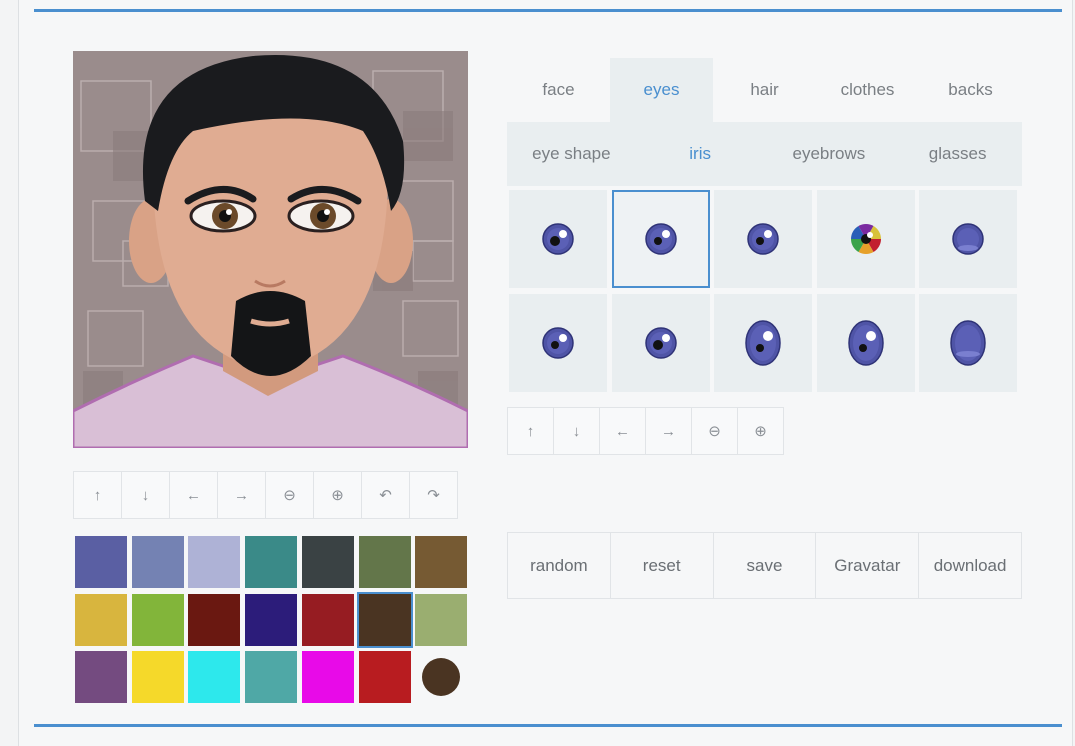 The height and width of the screenshot is (746, 1075). What do you see at coordinates (700, 154) in the screenshot?
I see `subtab-iris: iris` at bounding box center [700, 154].